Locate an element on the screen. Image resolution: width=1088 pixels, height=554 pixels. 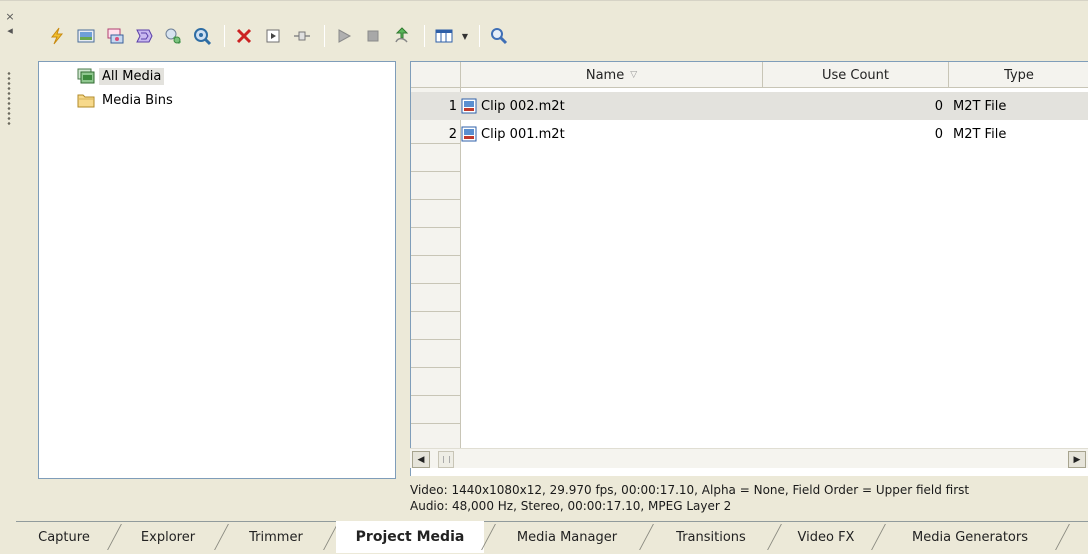
auto-preview-icon is located at coordinates (402, 35).